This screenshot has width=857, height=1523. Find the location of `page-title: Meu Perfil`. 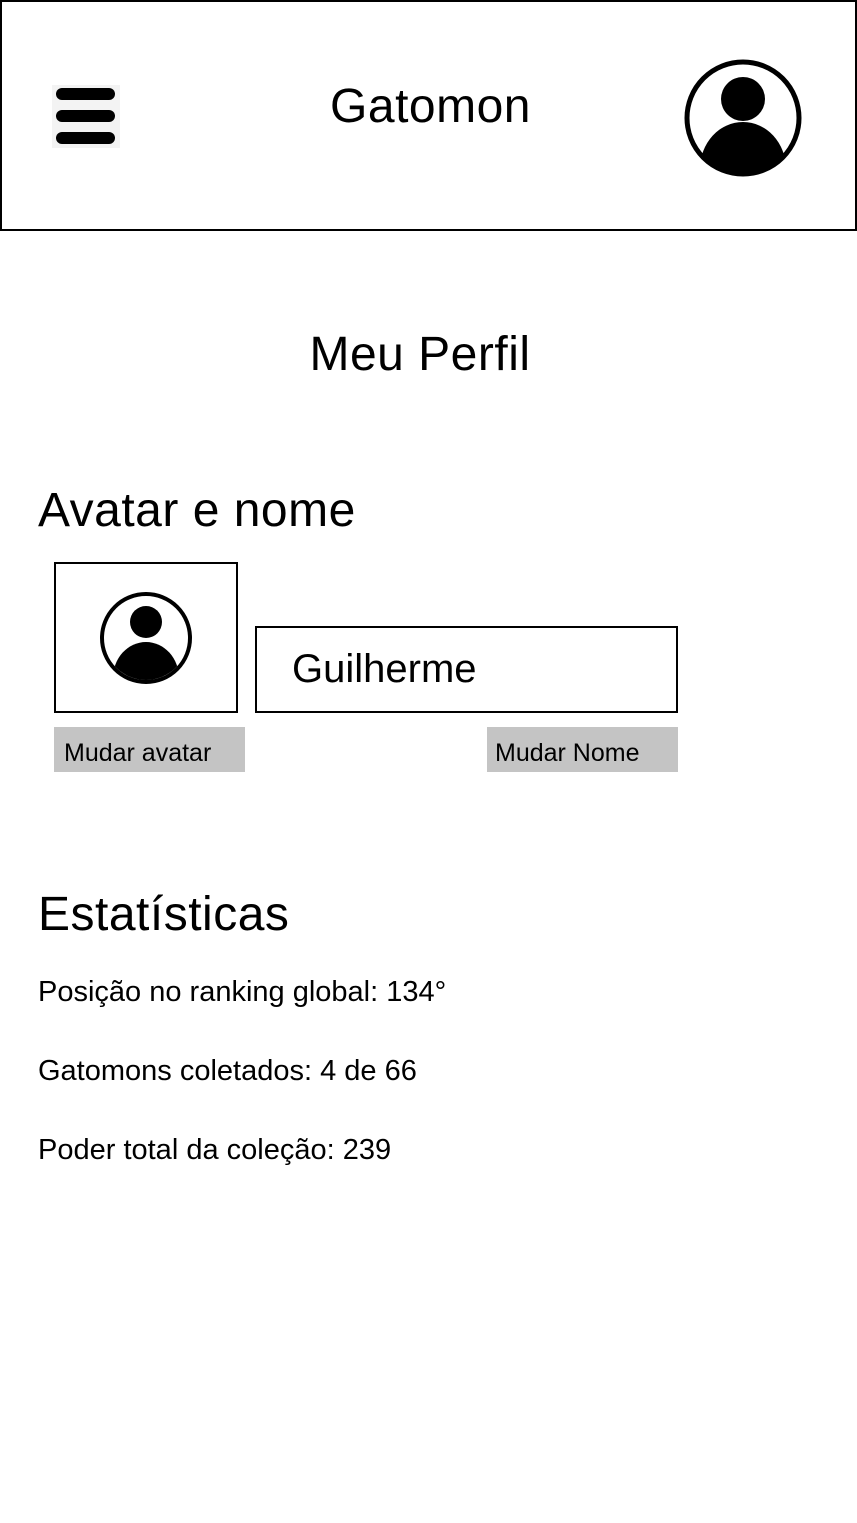

page-title: Meu Perfil is located at coordinates (420, 354).